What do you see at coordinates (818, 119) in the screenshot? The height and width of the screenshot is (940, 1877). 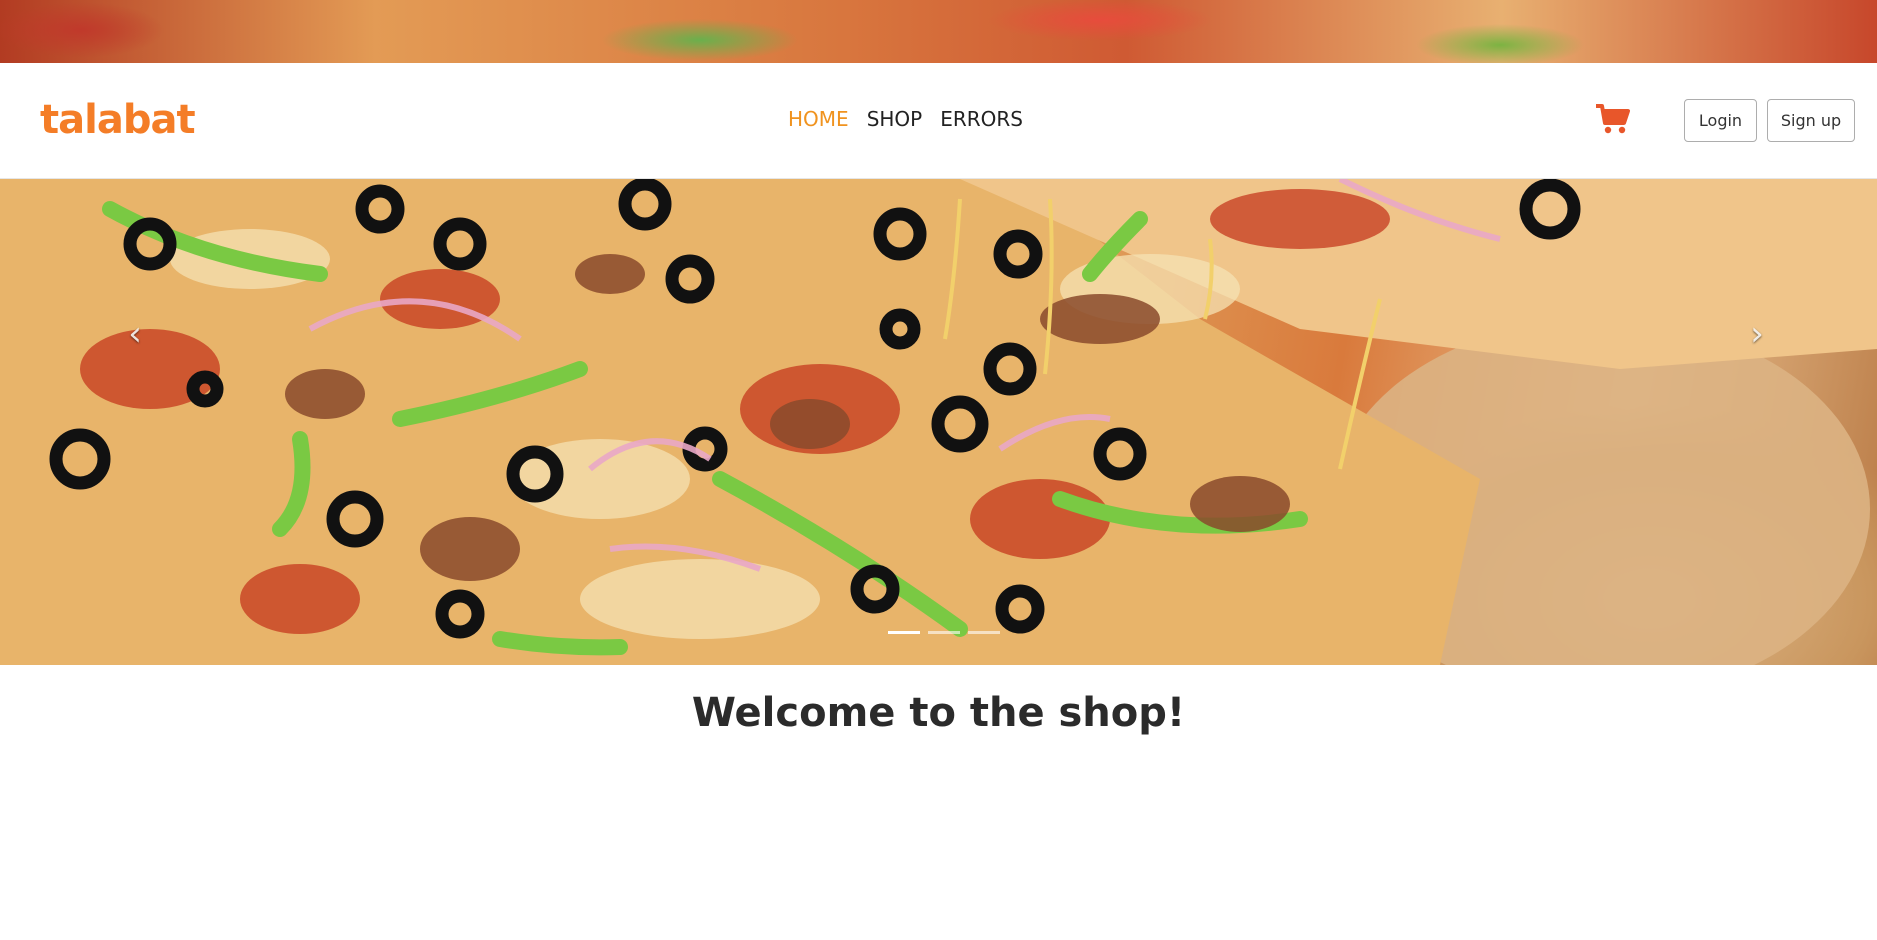 I see `nav-home-link: HOME` at bounding box center [818, 119].